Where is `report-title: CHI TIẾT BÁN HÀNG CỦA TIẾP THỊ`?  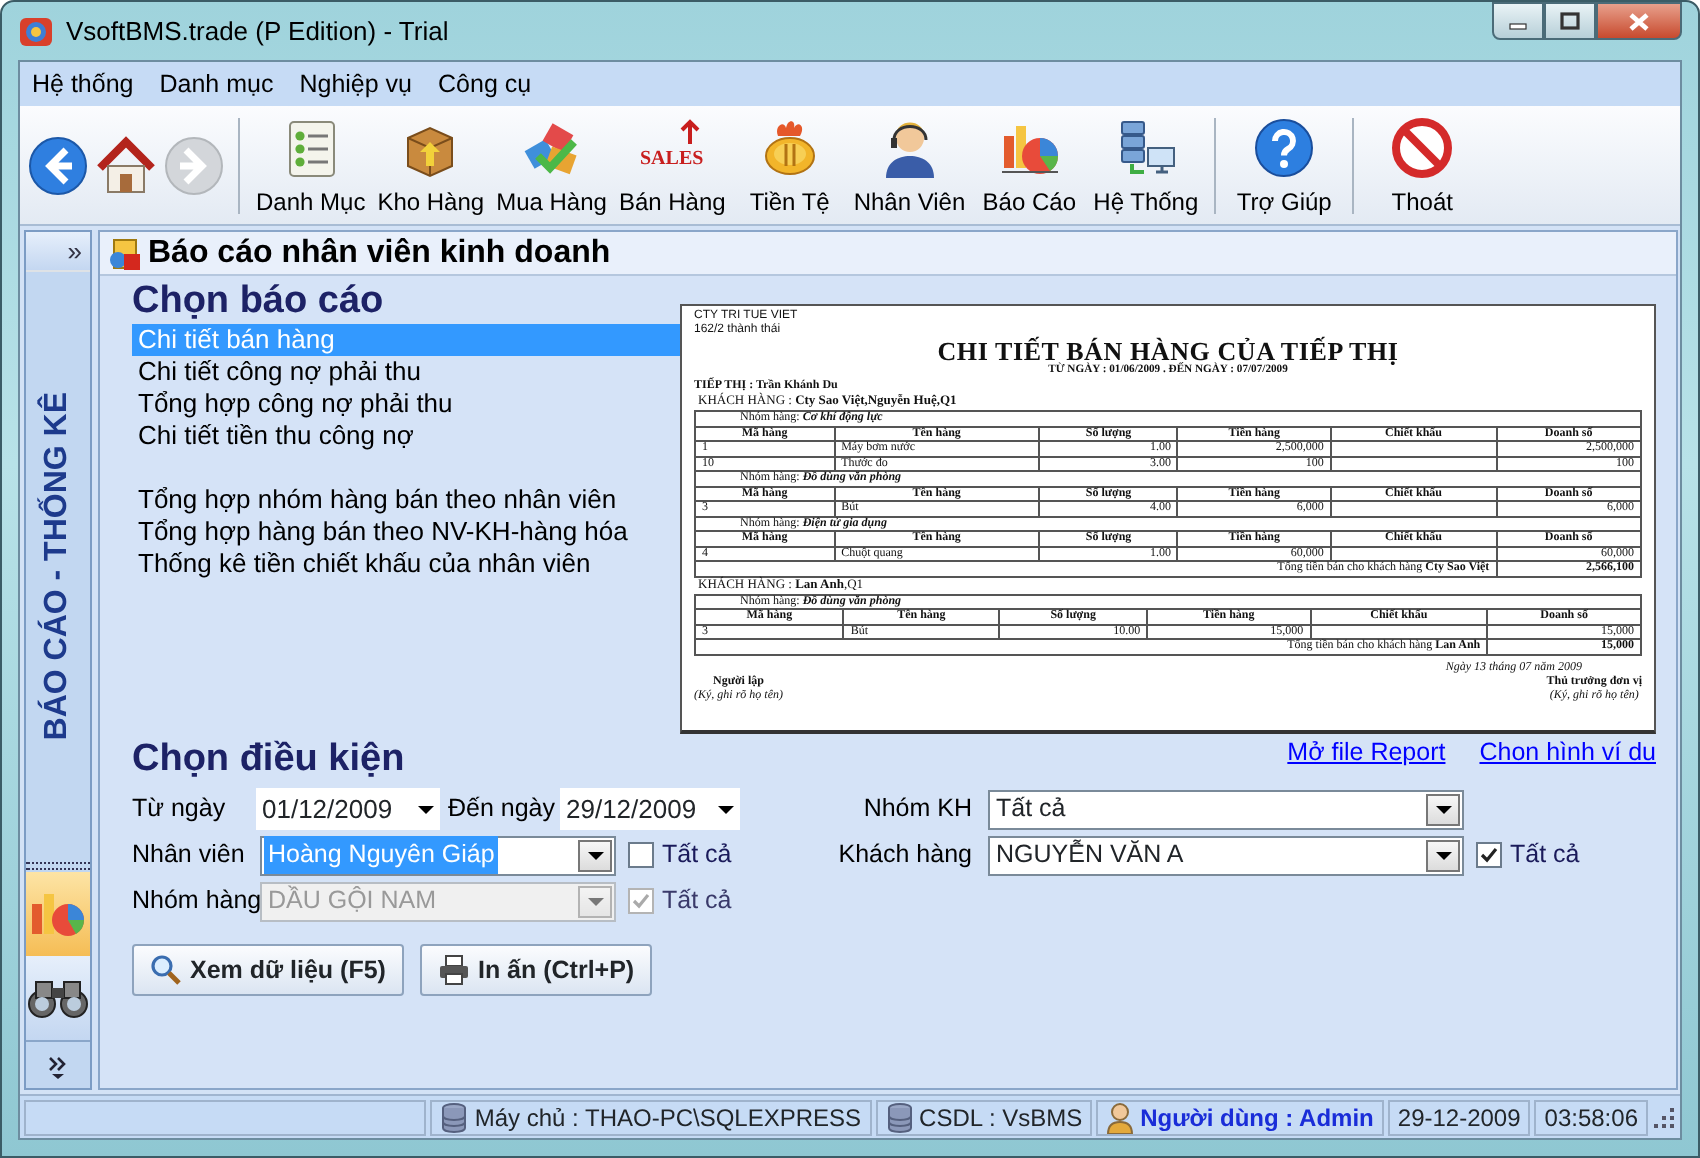
report-title: CHI TIẾT BÁN HÀNG CỦA TIẾP THỊ is located at coordinates (1168, 351).